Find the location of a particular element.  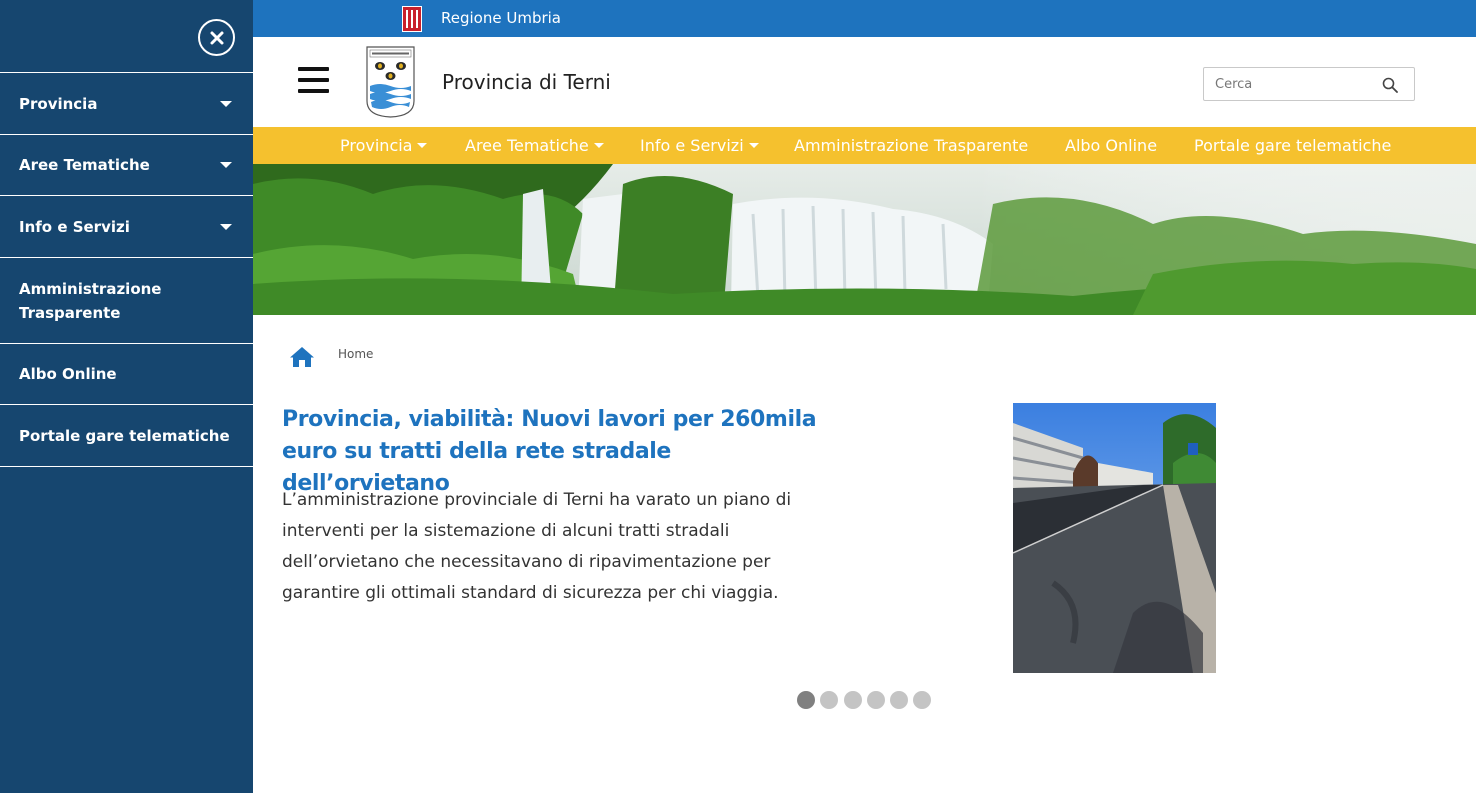

drawer-item-label: Albo Online is located at coordinates (68, 374).